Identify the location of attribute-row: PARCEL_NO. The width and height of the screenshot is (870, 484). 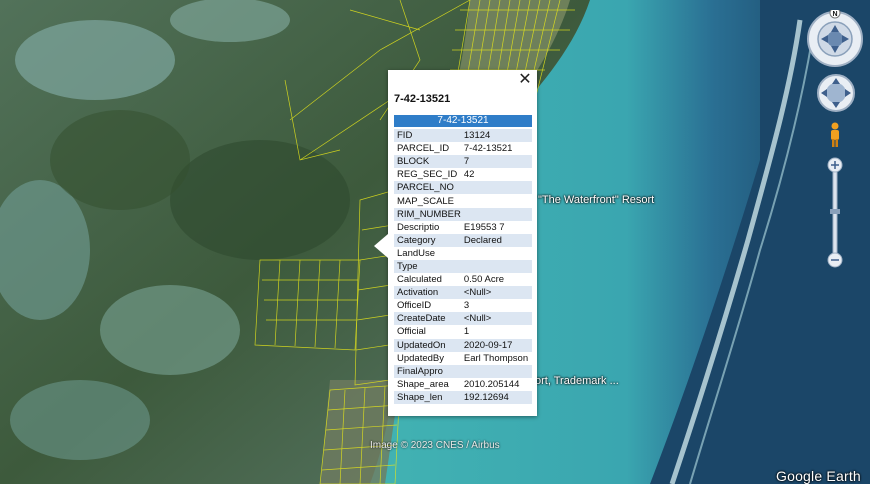
(463, 188).